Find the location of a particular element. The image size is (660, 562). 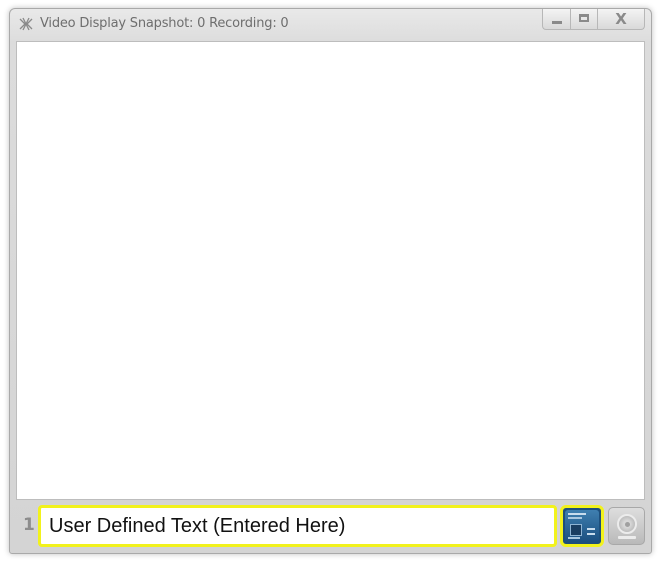

highlighted-tile-button is located at coordinates (582, 526).